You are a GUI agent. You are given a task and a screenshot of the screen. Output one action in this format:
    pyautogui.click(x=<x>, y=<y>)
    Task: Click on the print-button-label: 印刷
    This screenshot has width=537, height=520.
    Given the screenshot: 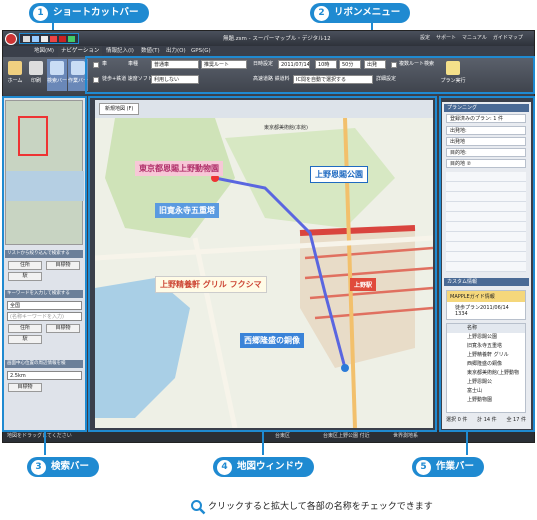 What is the action you would take?
    pyautogui.click(x=35, y=81)
    